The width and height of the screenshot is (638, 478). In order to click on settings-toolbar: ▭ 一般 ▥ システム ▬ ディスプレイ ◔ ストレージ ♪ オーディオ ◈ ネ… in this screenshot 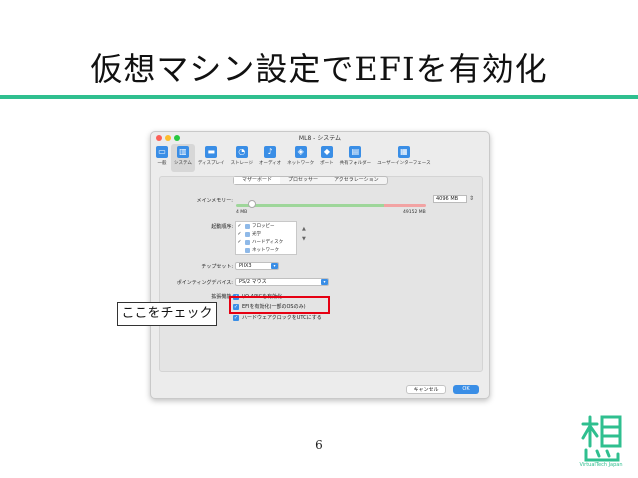, I will do `click(320, 158)`.